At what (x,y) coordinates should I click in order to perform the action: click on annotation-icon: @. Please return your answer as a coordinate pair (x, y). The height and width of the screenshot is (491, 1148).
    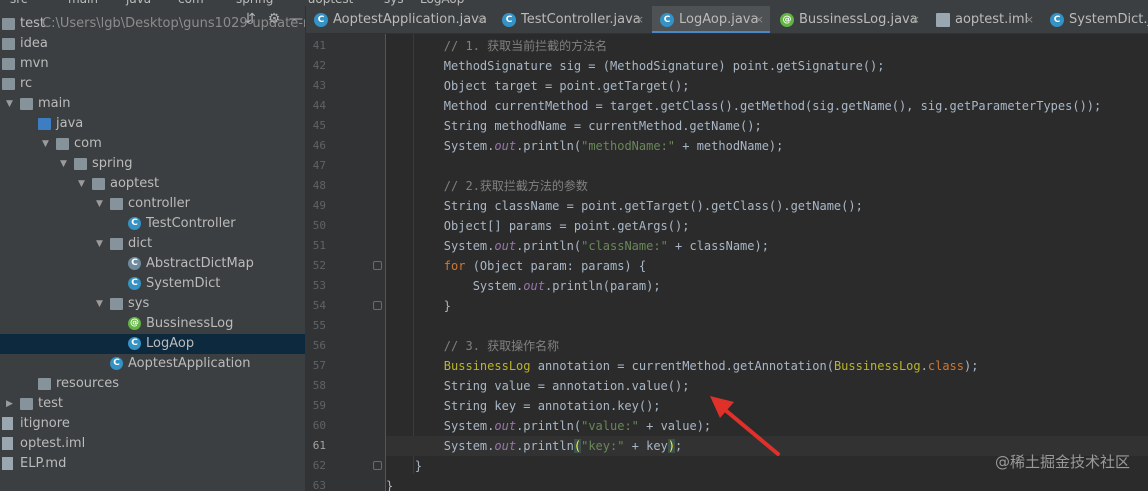
    Looking at the image, I should click on (134, 323).